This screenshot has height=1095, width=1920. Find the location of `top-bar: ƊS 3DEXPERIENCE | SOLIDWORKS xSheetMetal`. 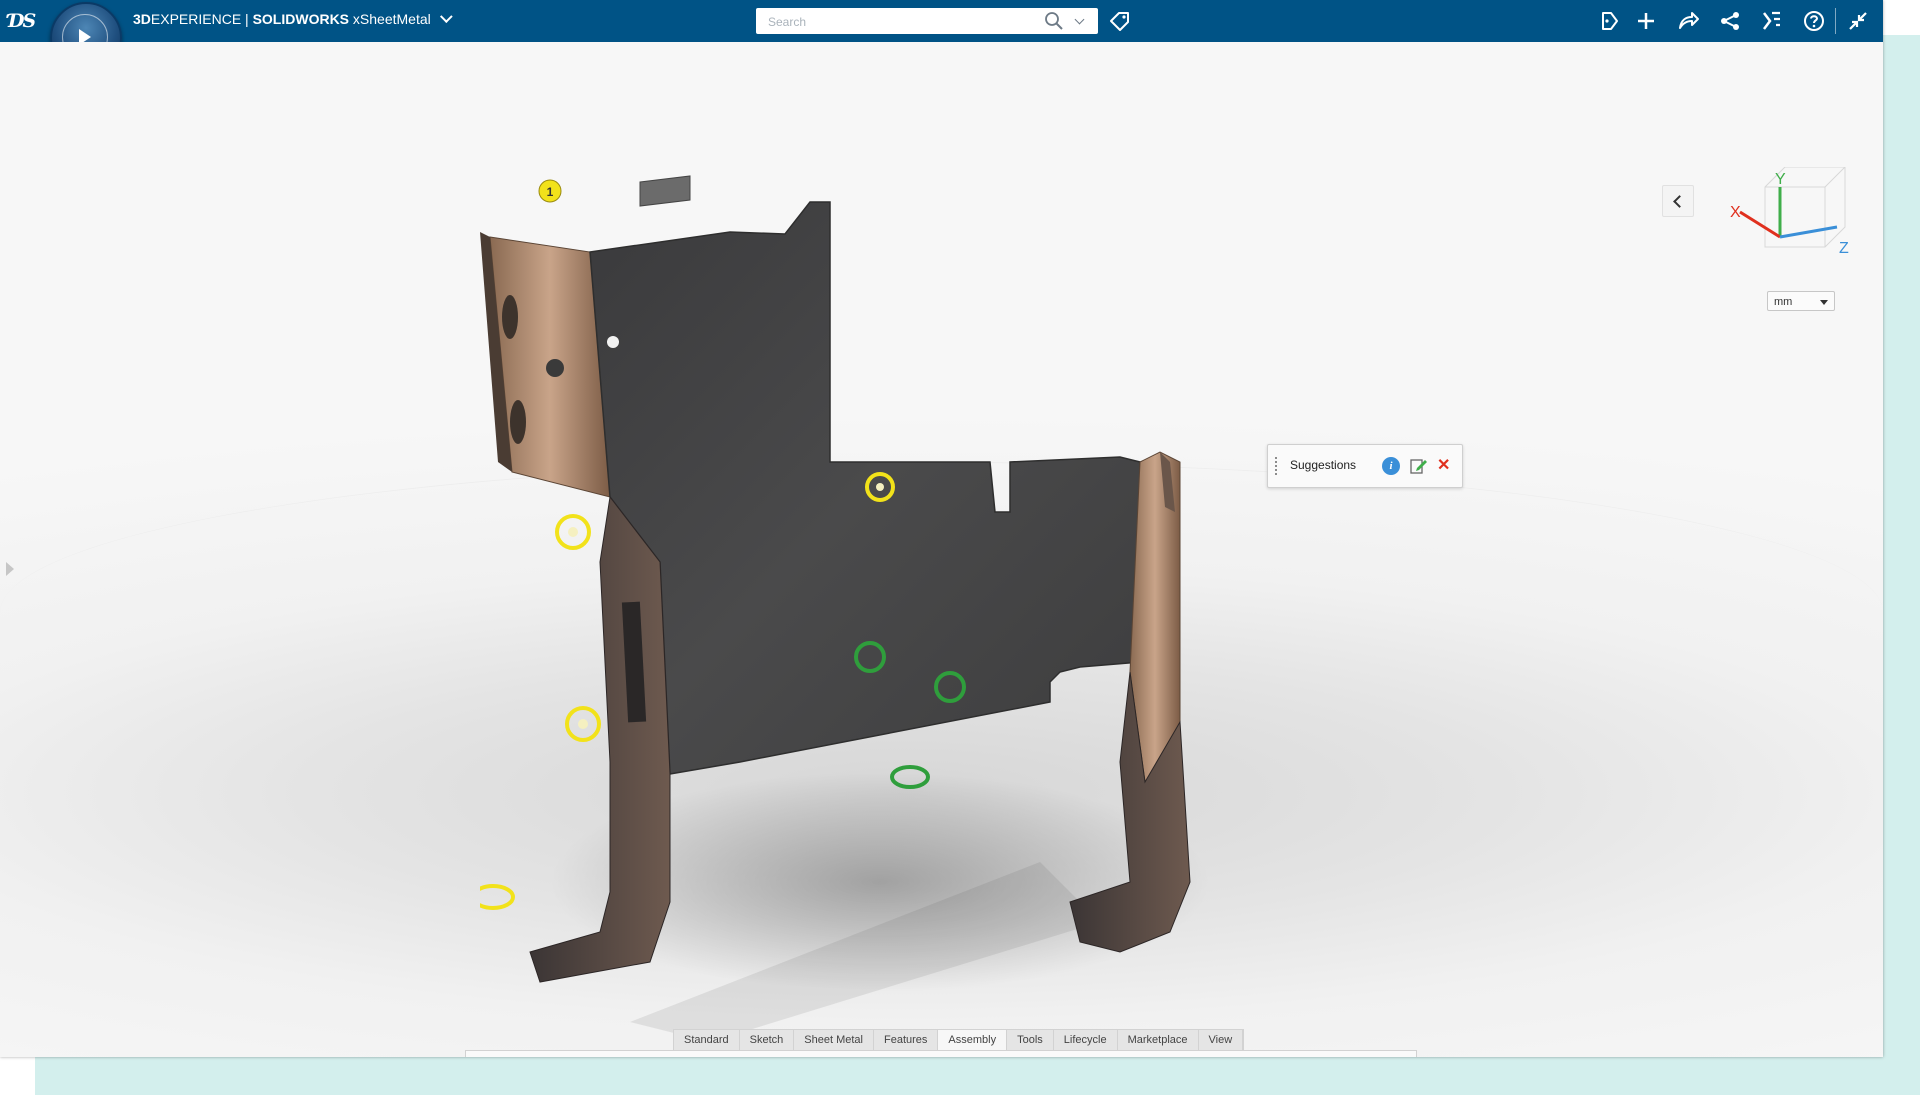

top-bar: ƊS 3DEXPERIENCE | SOLIDWORKS xSheetMetal is located at coordinates (941, 21).